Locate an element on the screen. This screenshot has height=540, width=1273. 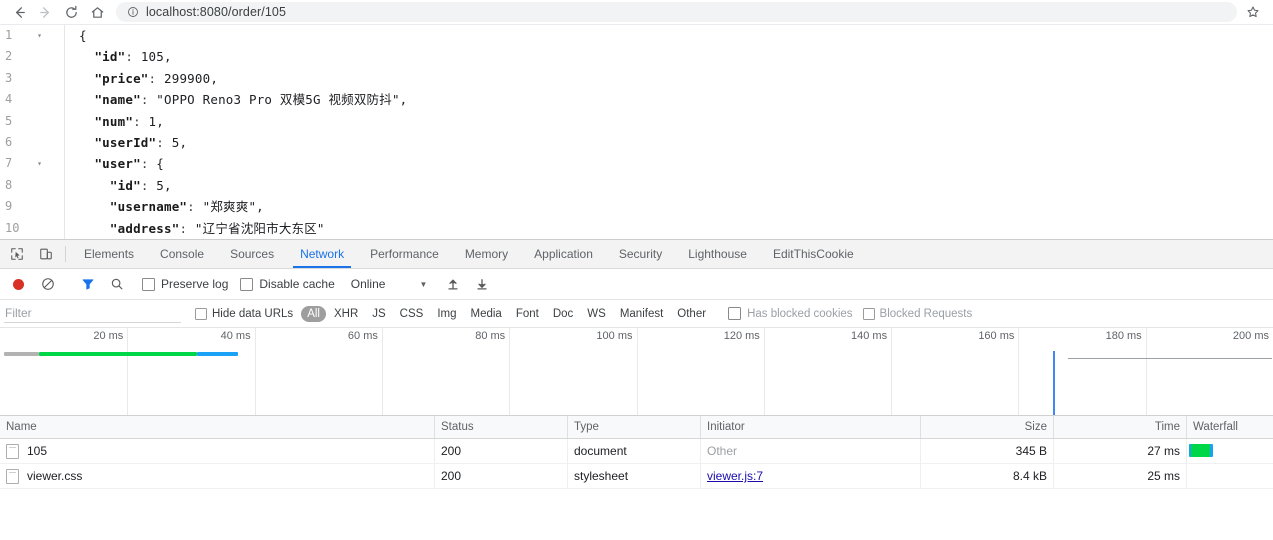
tab-console: Console is located at coordinates (182, 254).